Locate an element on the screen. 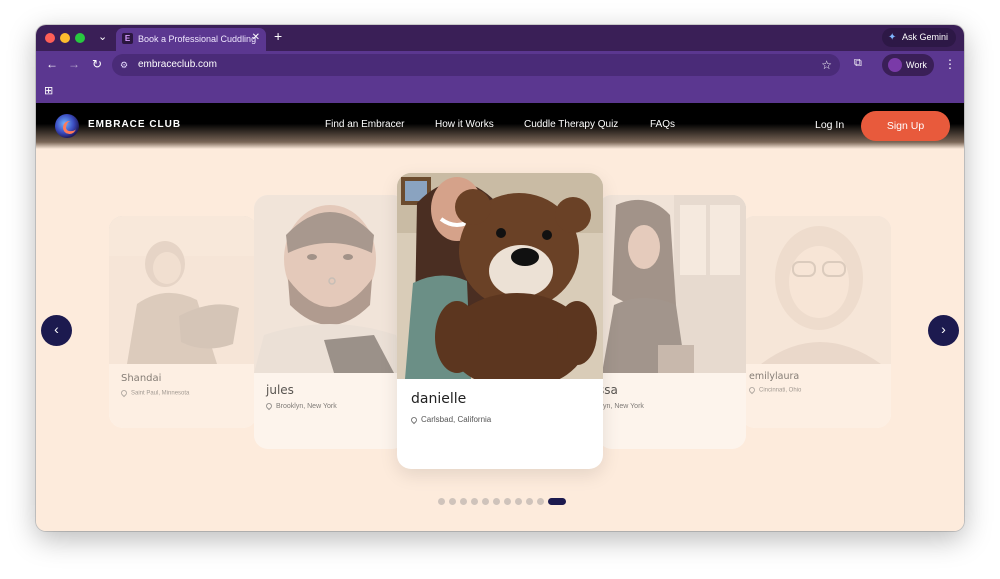  tab-title: Book a Professional Cuddling is located at coordinates (197, 39).